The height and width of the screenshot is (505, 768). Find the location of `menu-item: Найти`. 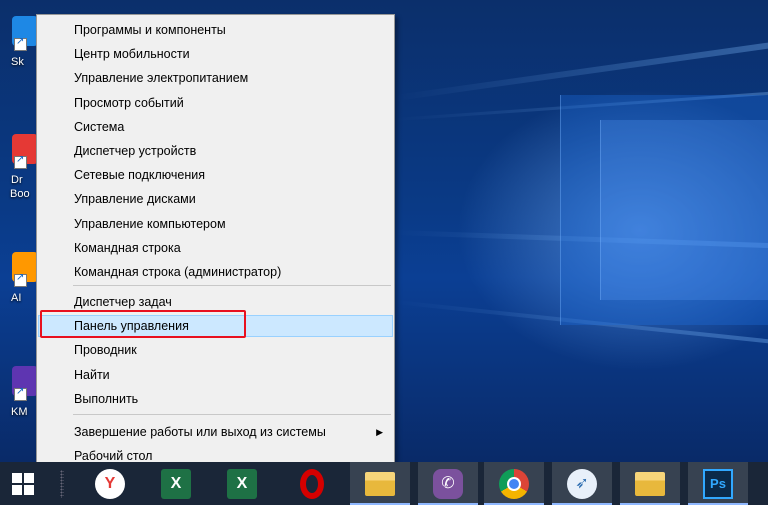

menu-item: Найти is located at coordinates (215, 375).